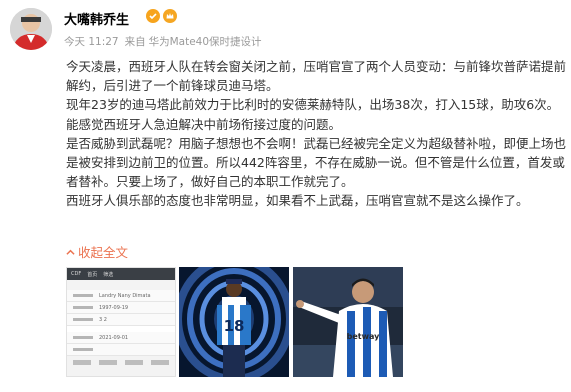 The height and width of the screenshot is (392, 571). I want to click on post-meta: 今天 11:27 来自 华为Mate40保时捷设计, so click(166, 41).